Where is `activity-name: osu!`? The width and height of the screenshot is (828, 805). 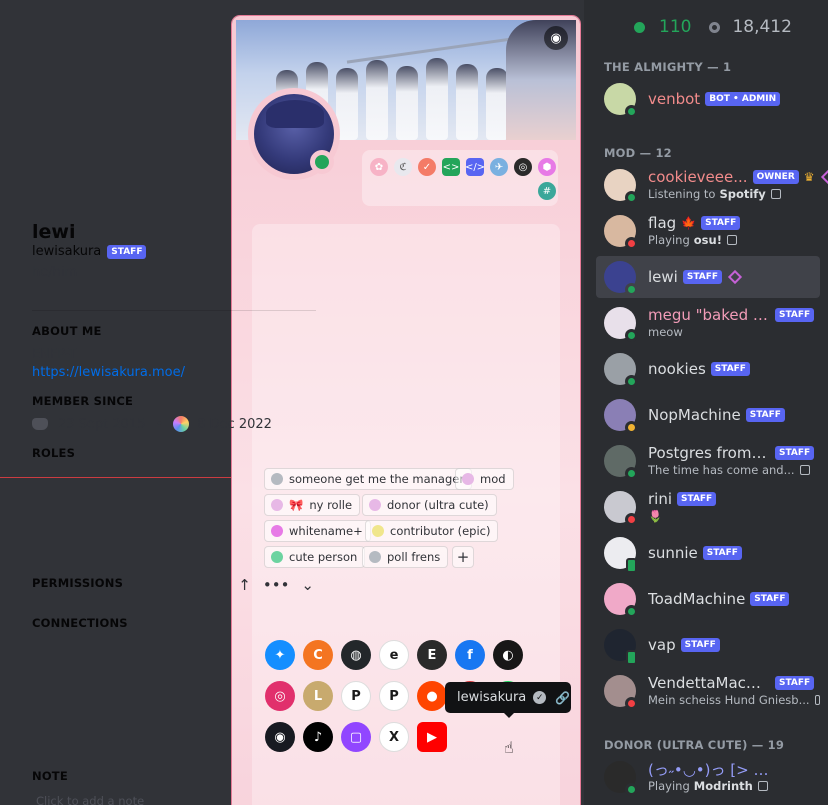
activity-name: osu! is located at coordinates (707, 240).